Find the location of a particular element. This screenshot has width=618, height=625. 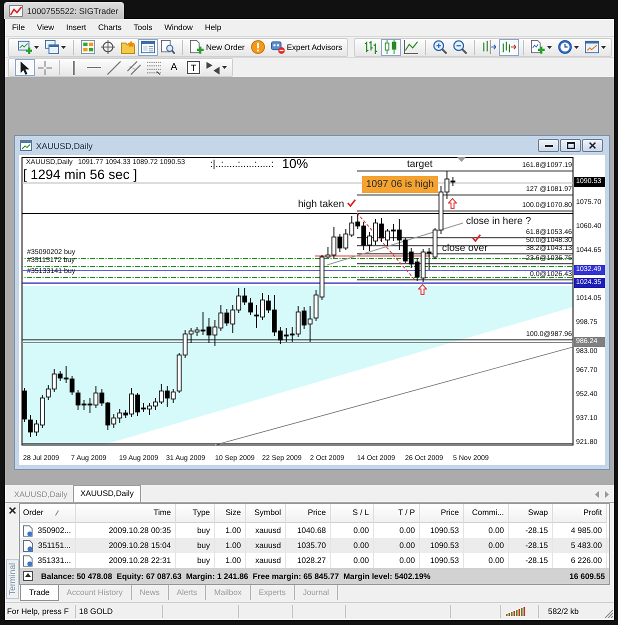

crosshair-button is located at coordinates (45, 67).